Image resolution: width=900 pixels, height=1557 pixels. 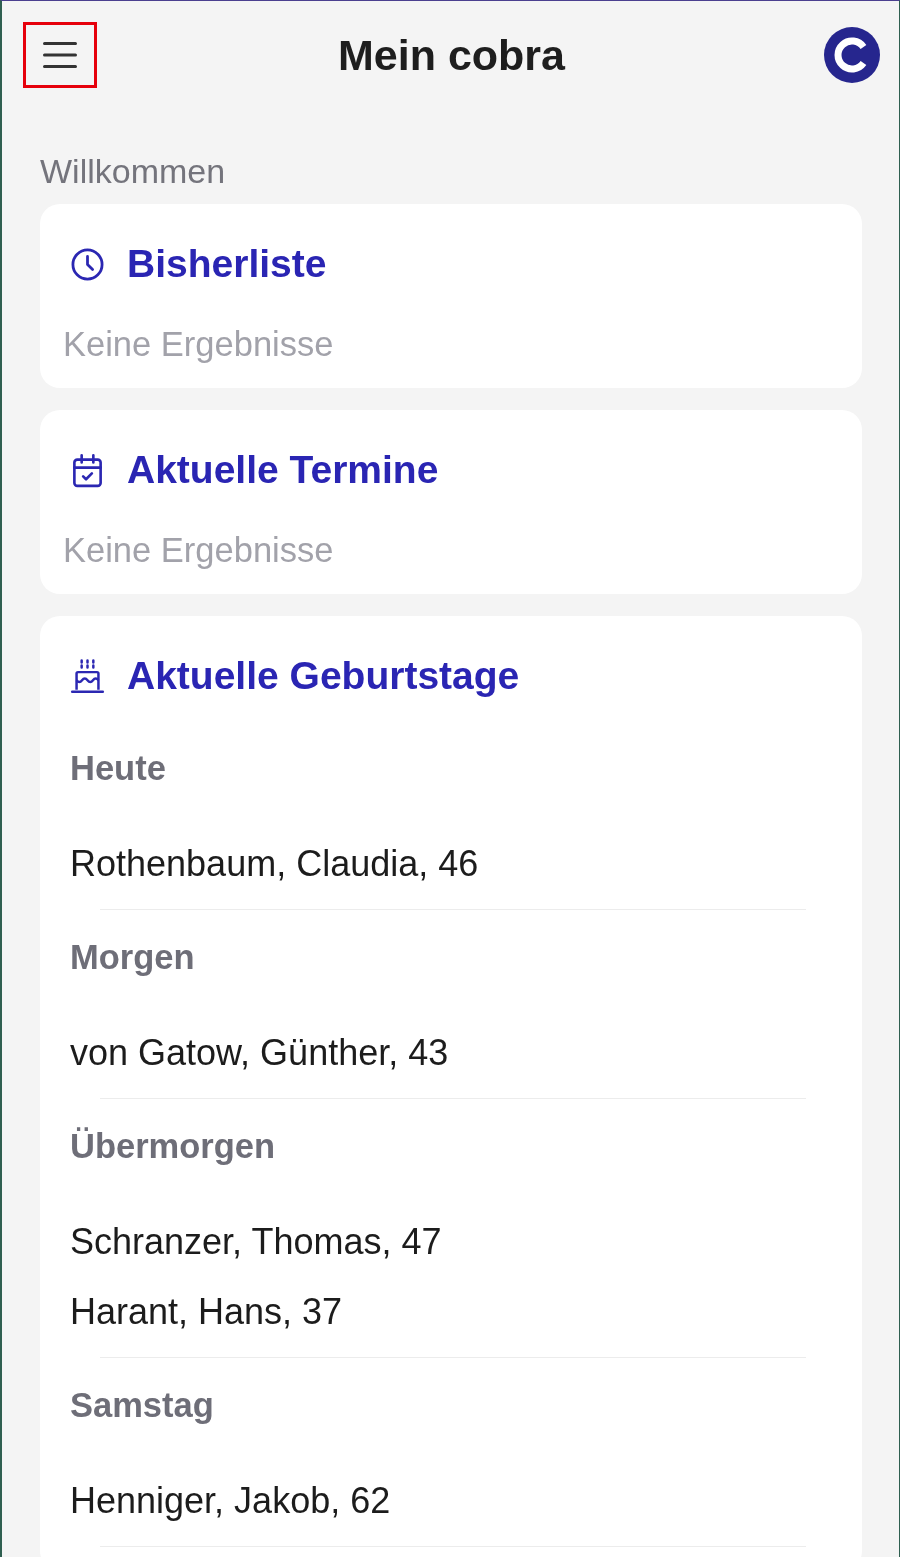 I want to click on menu-icon, so click(x=60, y=55).